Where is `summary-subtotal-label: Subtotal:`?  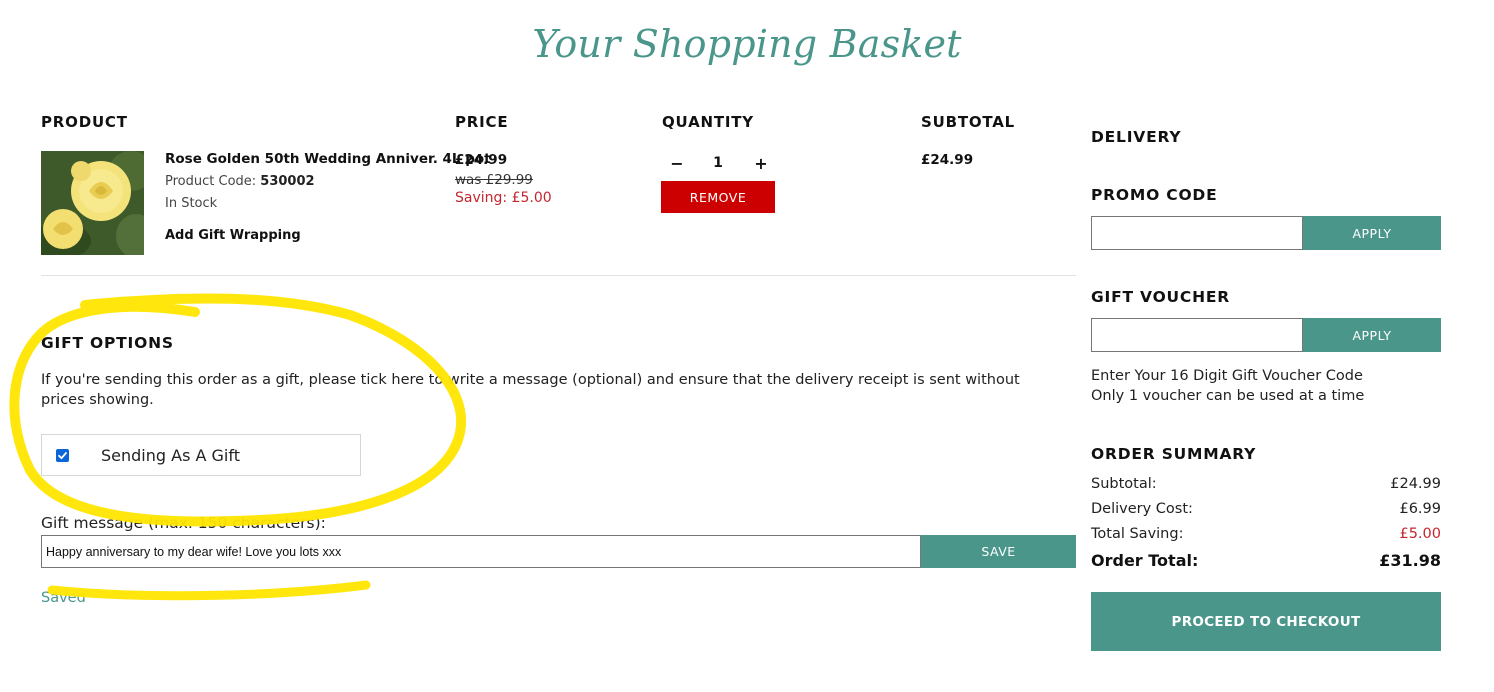 summary-subtotal-label: Subtotal: is located at coordinates (1124, 484).